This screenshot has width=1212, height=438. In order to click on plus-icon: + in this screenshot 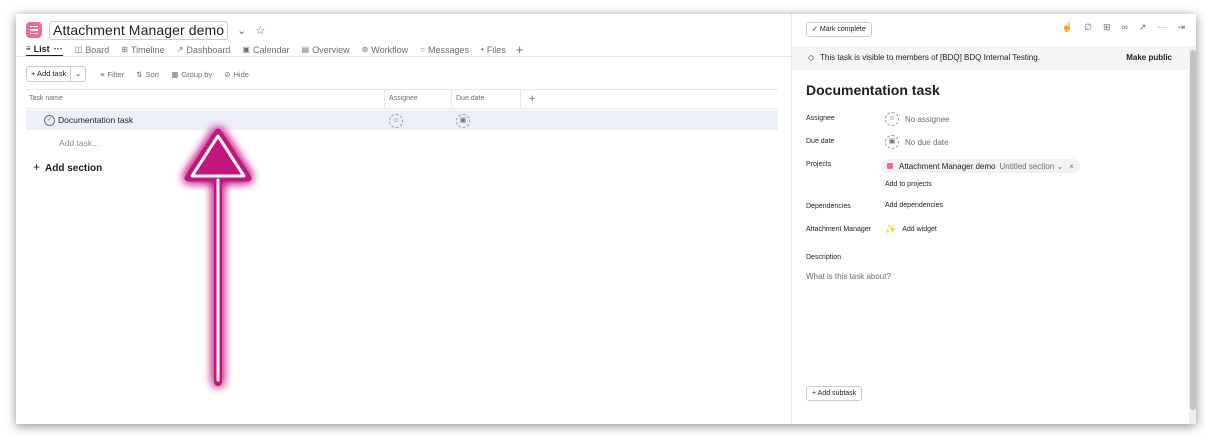, I will do `click(37, 167)`.